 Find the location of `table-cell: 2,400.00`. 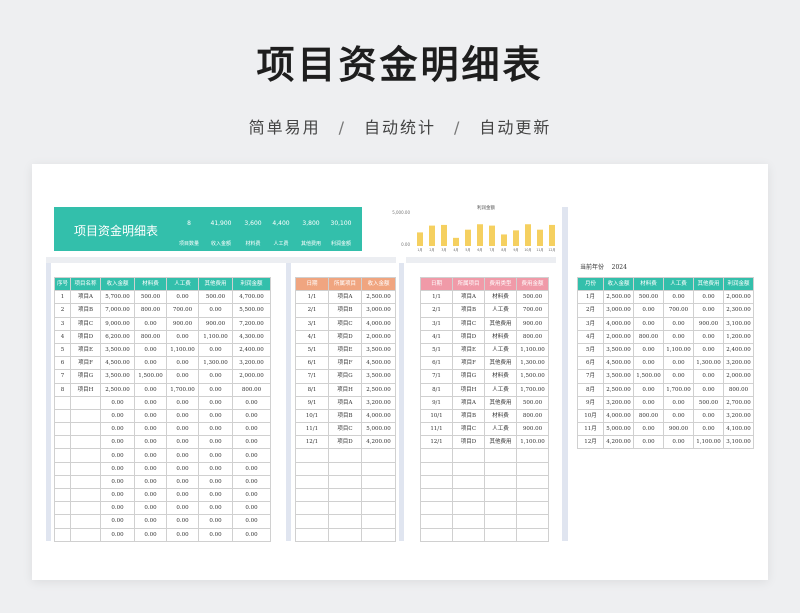

table-cell: 2,400.00 is located at coordinates (738, 350).